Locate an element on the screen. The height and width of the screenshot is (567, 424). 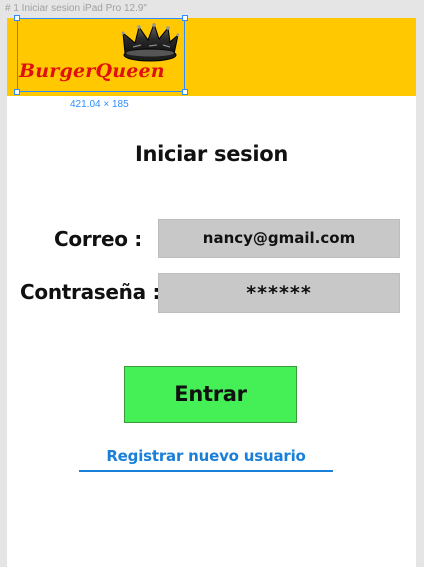
password-label: Contraseña : is located at coordinates (90, 292).